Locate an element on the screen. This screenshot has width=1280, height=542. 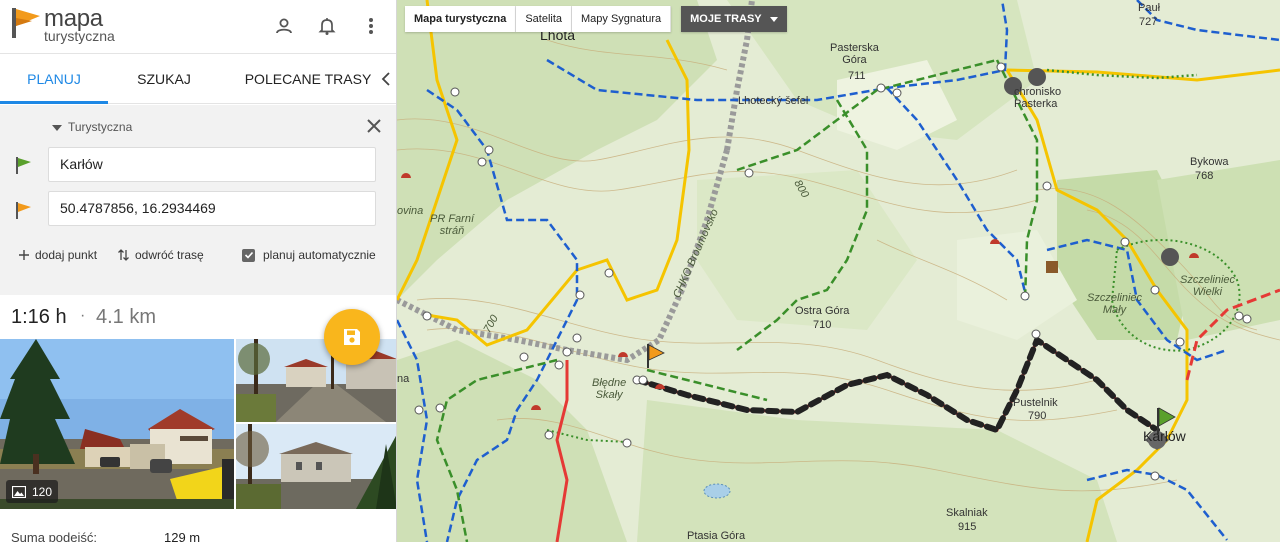
check-icon is located at coordinates (248, 255).